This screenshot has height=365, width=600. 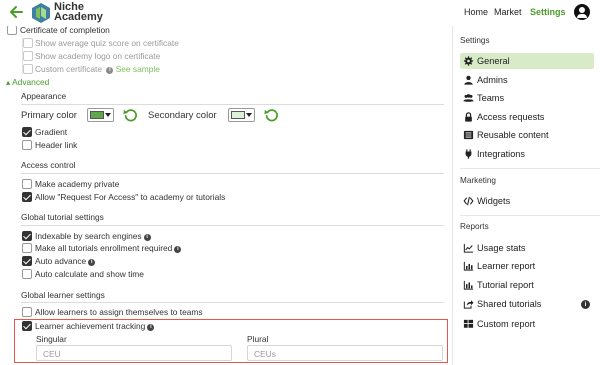 I want to click on sidebar-item-tutorial-report: Tutorial report, so click(x=527, y=285).